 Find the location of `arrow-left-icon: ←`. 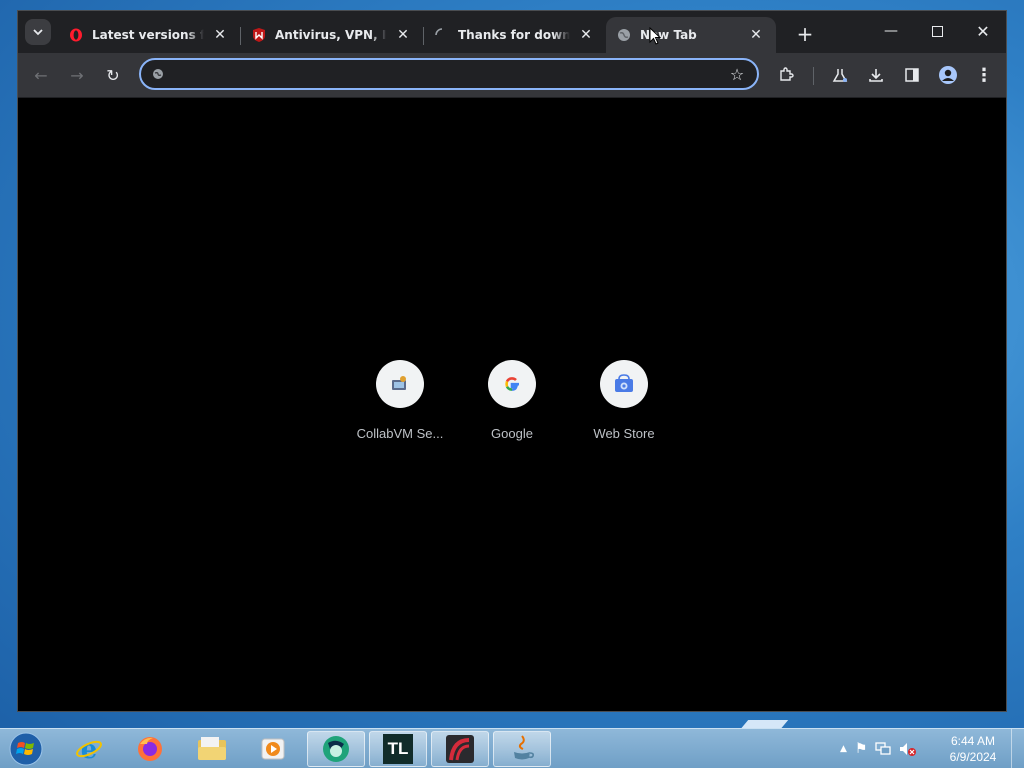

arrow-left-icon: ← is located at coordinates (41, 75).